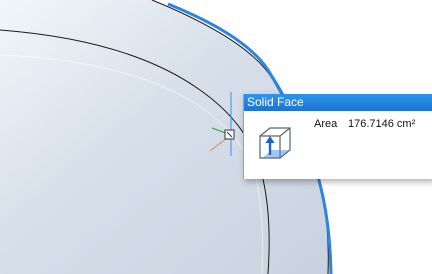 The height and width of the screenshot is (274, 432). I want to click on tooltip-title: Solid Face, so click(338, 102).